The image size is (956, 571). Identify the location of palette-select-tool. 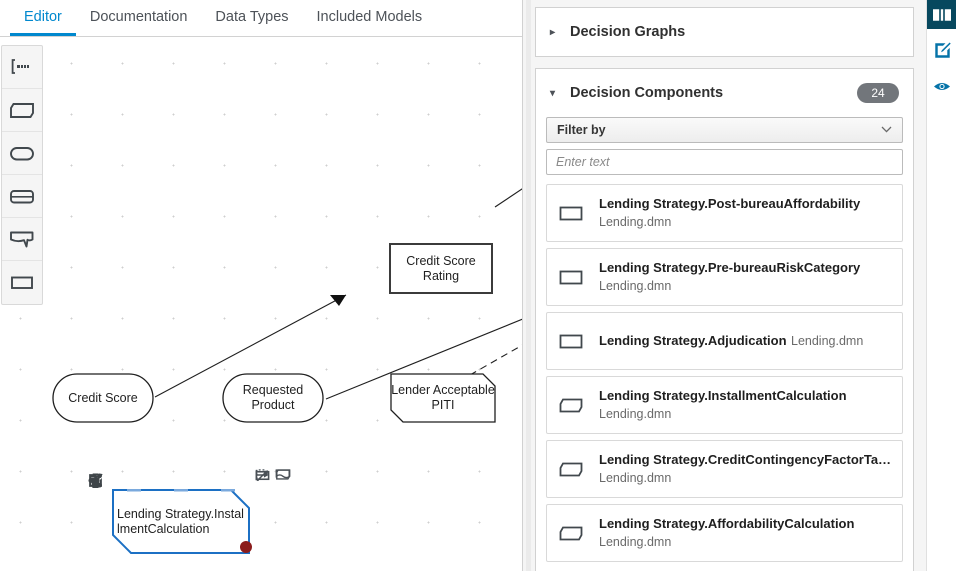
(22, 67).